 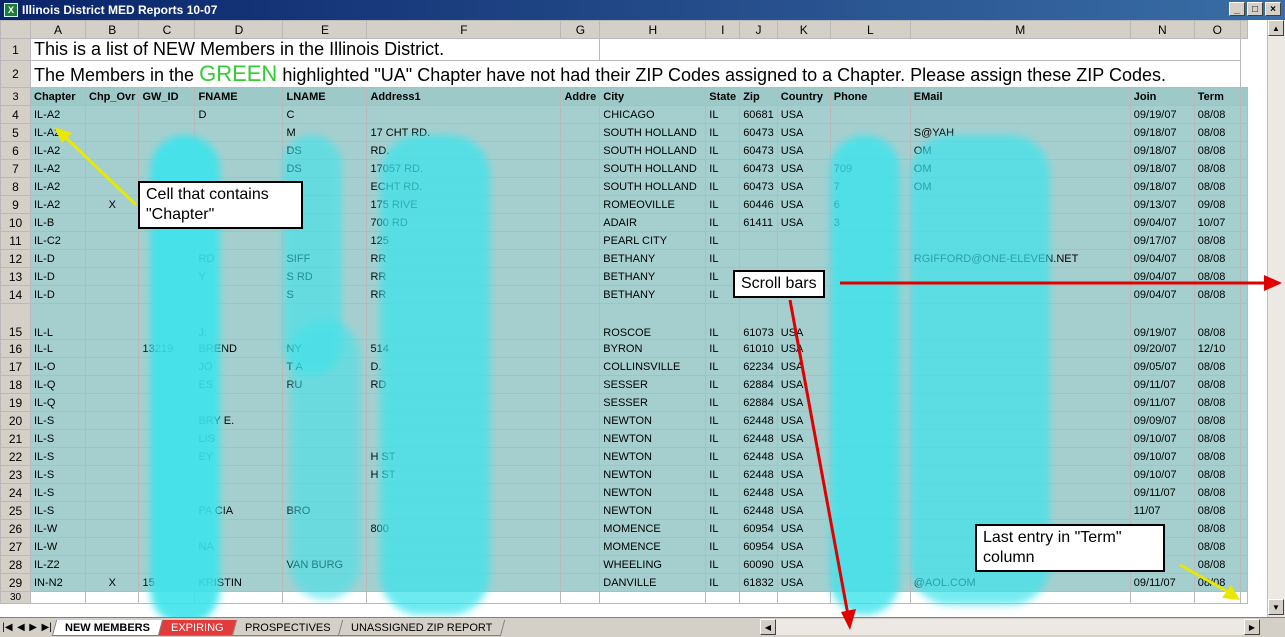 I want to click on row-header: 26, so click(x=15, y=528).